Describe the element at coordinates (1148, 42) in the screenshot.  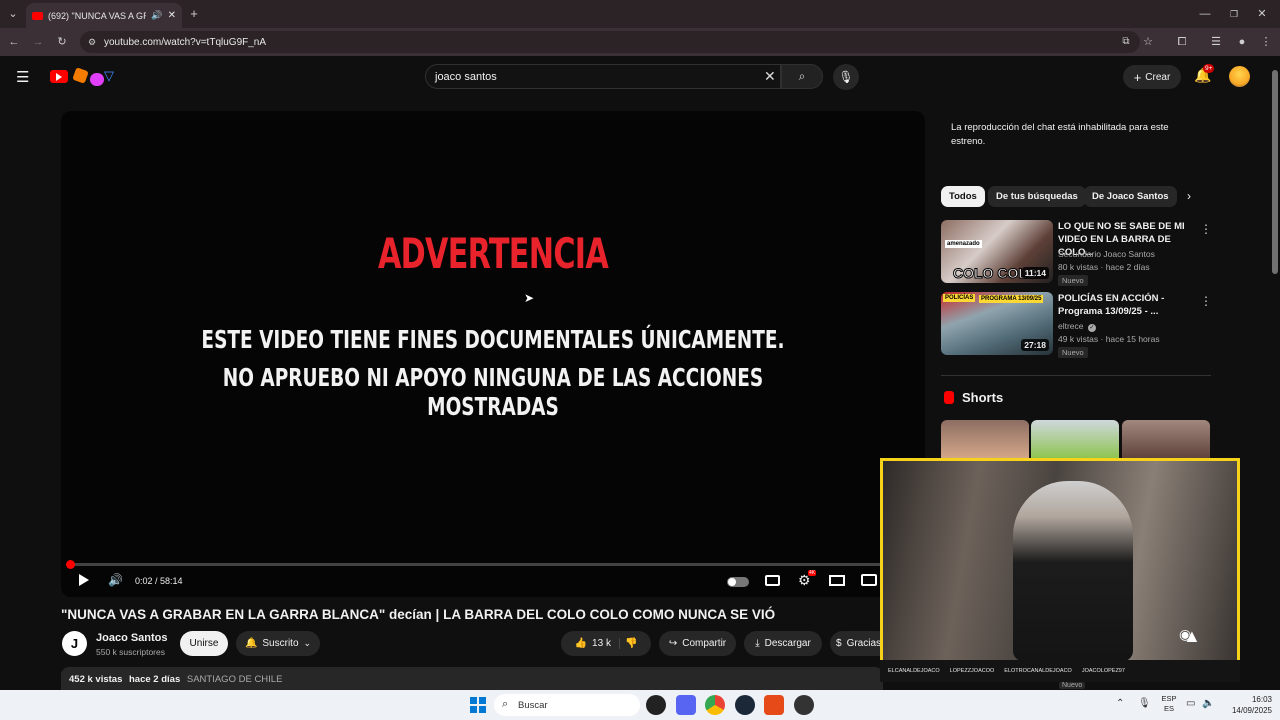
I see `bookmark-star-icon: ☆` at that location.